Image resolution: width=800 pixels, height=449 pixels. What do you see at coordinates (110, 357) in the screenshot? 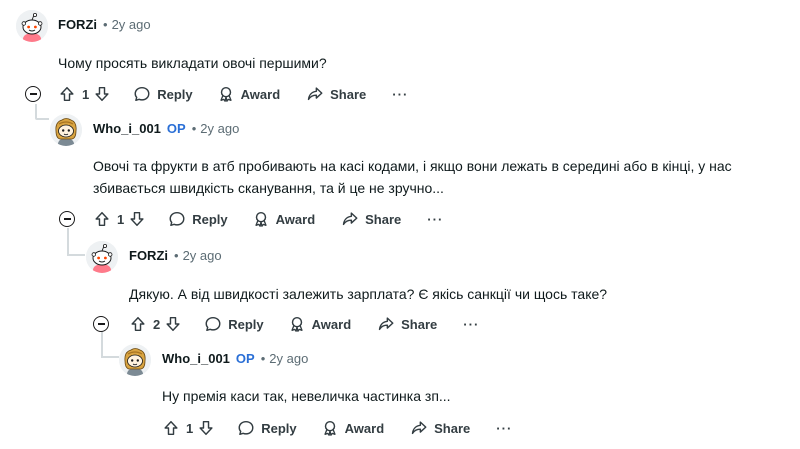
I see `thread-line-3-curve` at bounding box center [110, 357].